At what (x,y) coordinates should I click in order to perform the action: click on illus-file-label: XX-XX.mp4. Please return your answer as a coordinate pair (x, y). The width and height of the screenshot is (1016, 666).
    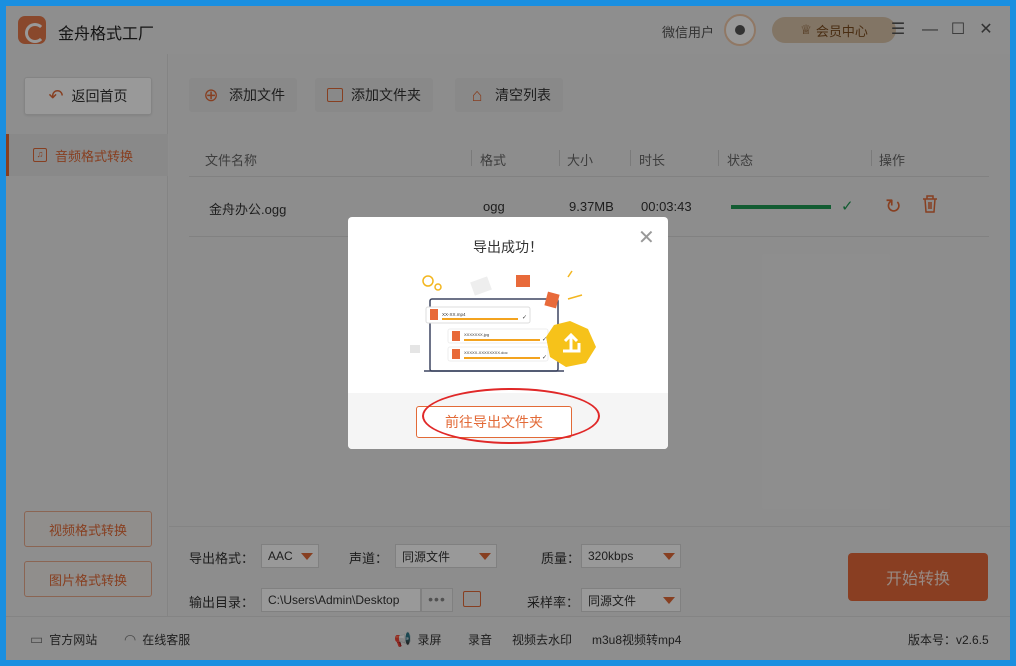
    Looking at the image, I should click on (454, 314).